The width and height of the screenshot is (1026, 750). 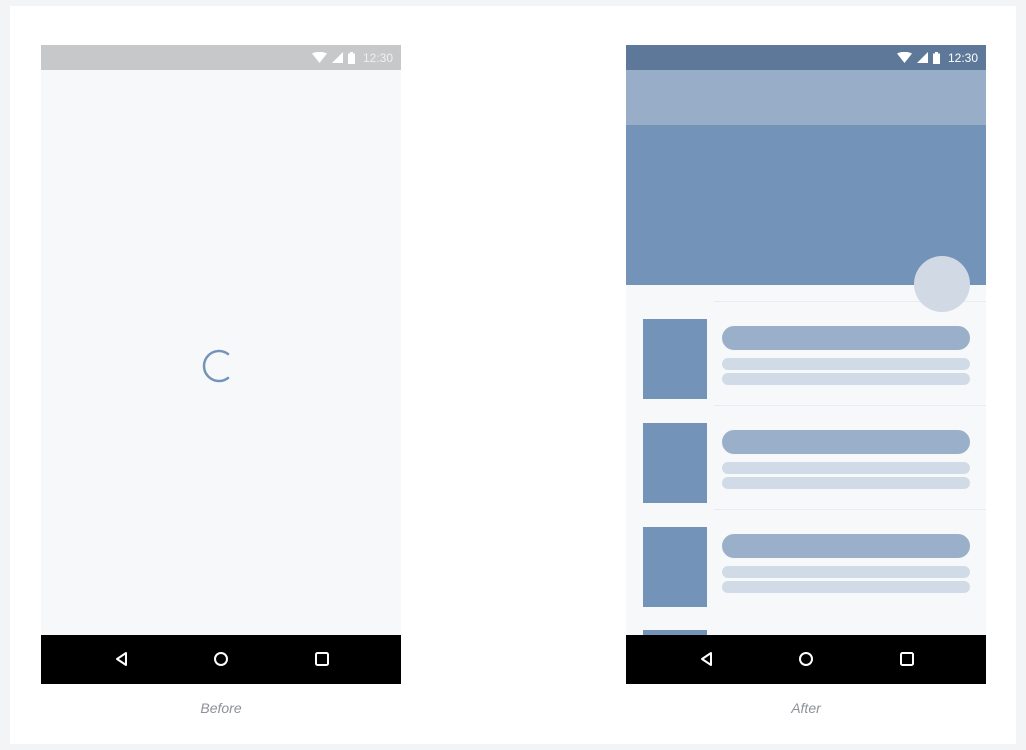 I want to click on caption-before: Before, so click(x=221, y=708).